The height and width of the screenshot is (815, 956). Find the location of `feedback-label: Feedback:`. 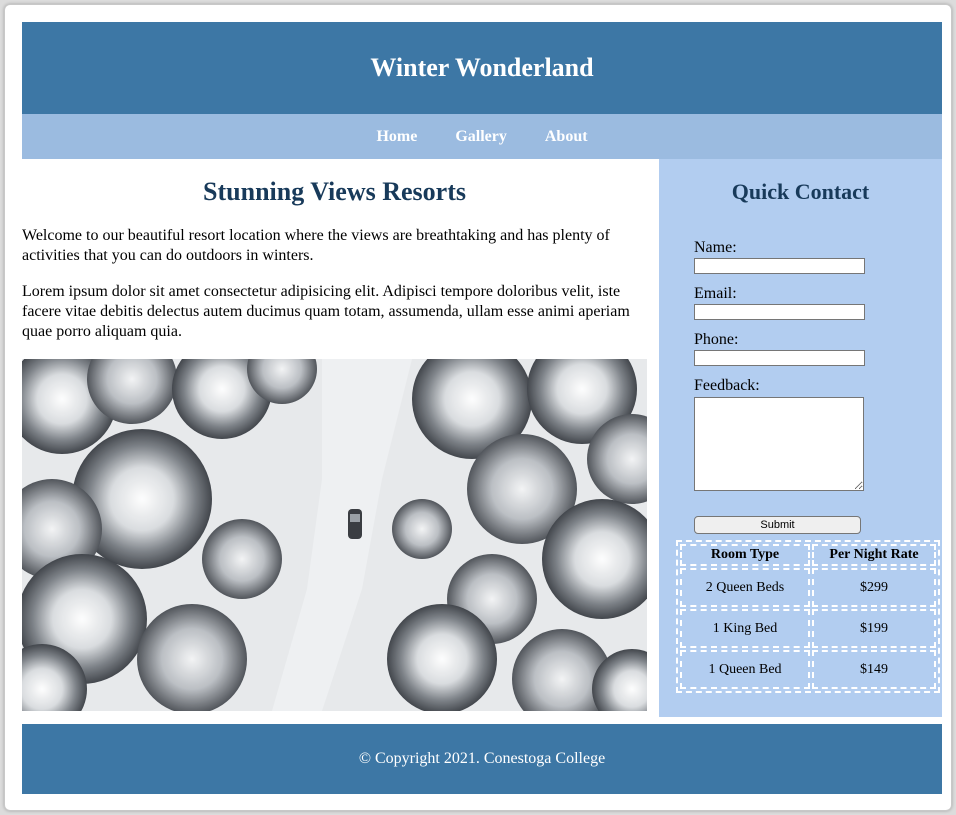

feedback-label: Feedback: is located at coordinates (727, 385).